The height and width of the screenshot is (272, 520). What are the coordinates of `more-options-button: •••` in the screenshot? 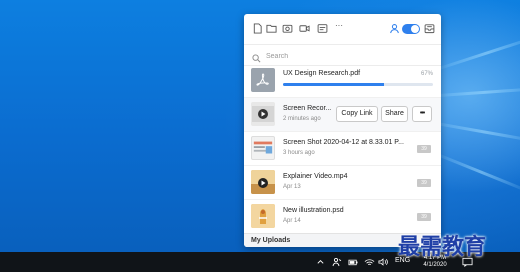 It's located at (422, 114).